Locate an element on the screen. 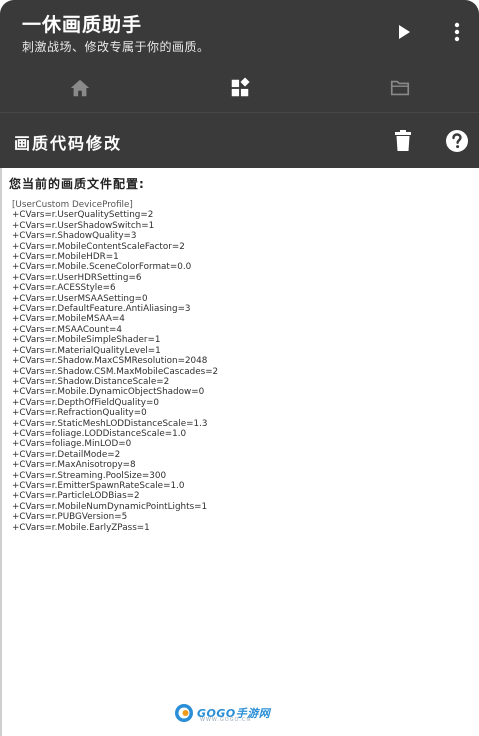  app-title: 一休画质助手 is located at coordinates (82, 25).